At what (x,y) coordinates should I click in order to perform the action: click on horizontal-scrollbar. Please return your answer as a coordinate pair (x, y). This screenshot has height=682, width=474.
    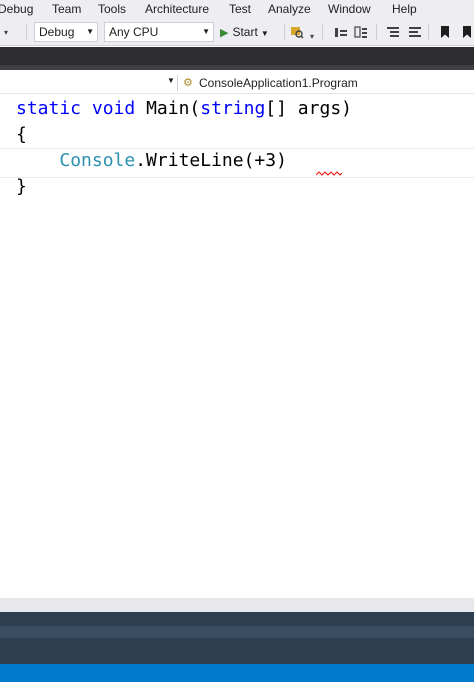
    Looking at the image, I should click on (237, 605).